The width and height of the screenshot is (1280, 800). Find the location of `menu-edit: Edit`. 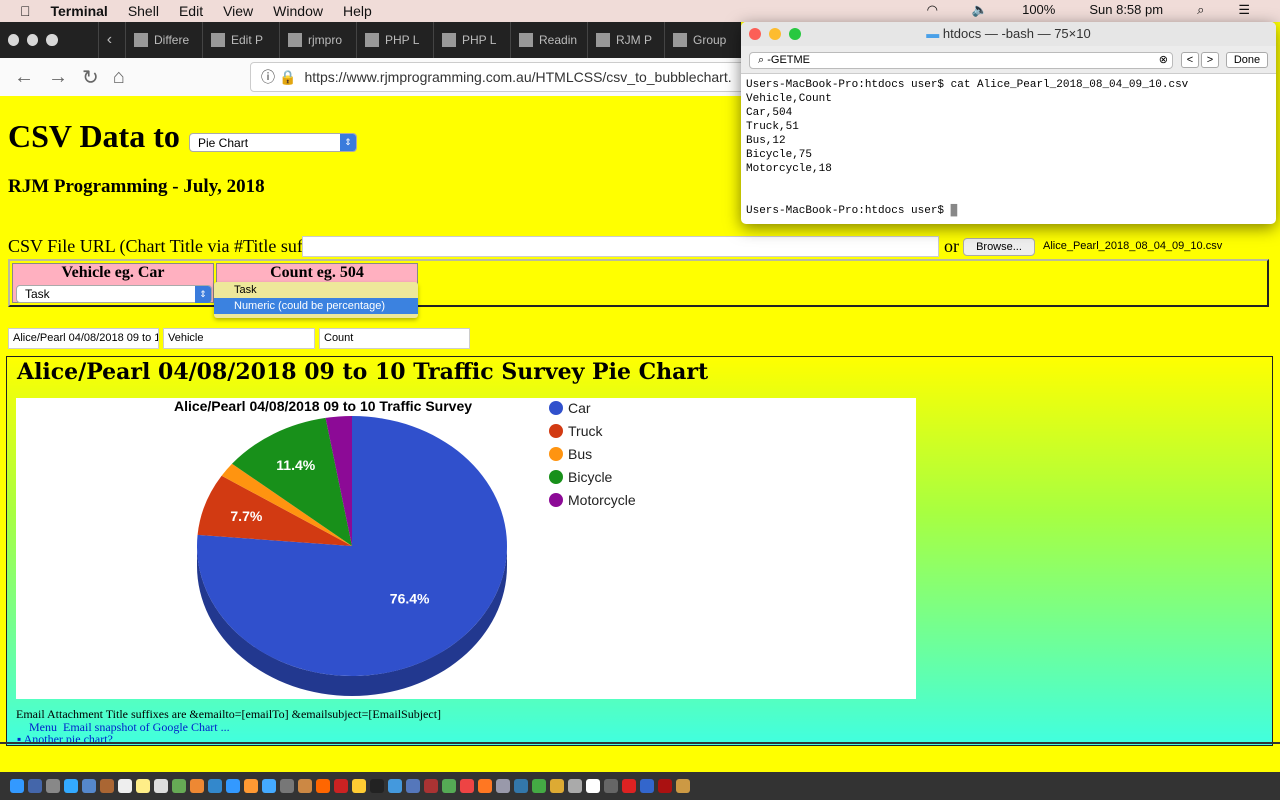

menu-edit: Edit is located at coordinates (191, 11).